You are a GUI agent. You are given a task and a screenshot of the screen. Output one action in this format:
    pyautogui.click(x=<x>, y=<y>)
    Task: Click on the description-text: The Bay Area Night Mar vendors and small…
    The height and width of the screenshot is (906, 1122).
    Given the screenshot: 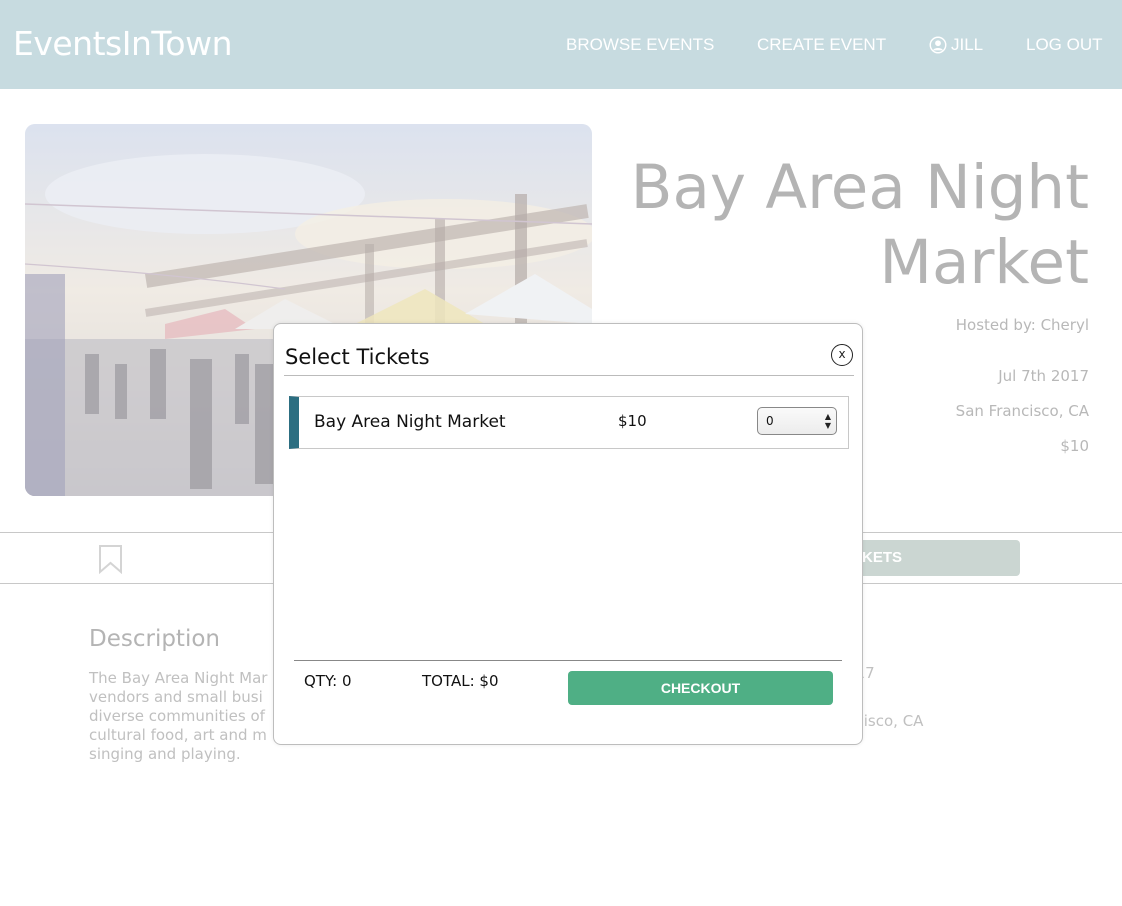 What is the action you would take?
    pyautogui.click(x=189, y=716)
    